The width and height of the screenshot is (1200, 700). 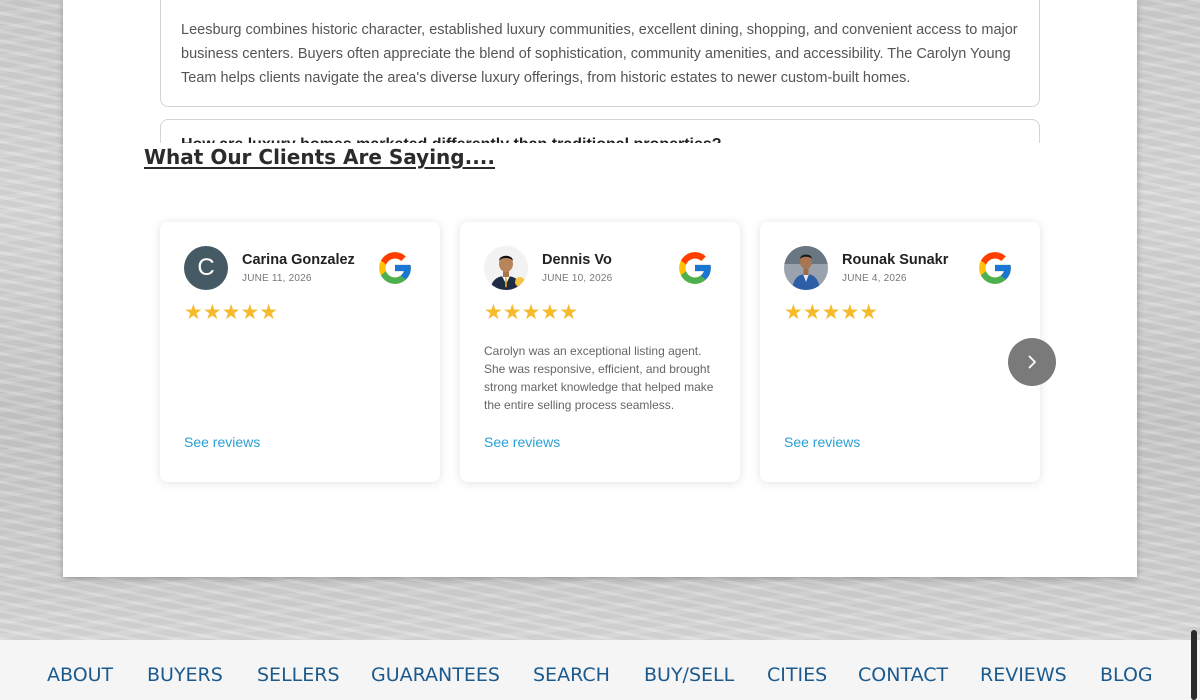 I want to click on reviewer-name: Carina Gonzalez, so click(x=298, y=260).